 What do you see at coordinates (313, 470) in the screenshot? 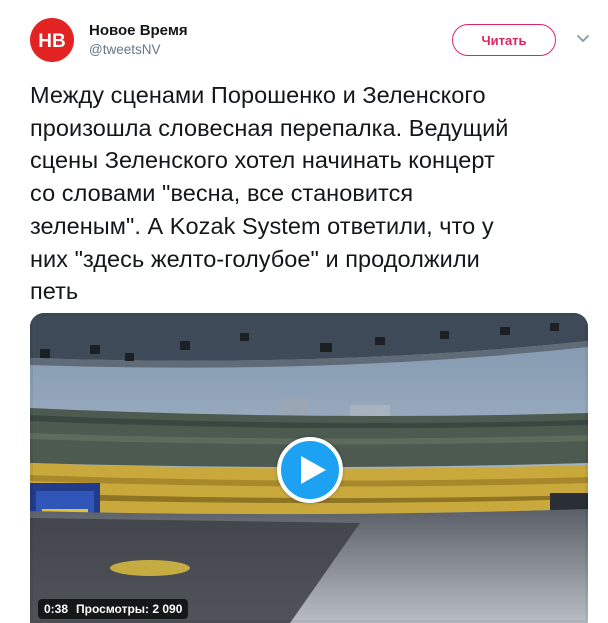
I see `play-icon` at bounding box center [313, 470].